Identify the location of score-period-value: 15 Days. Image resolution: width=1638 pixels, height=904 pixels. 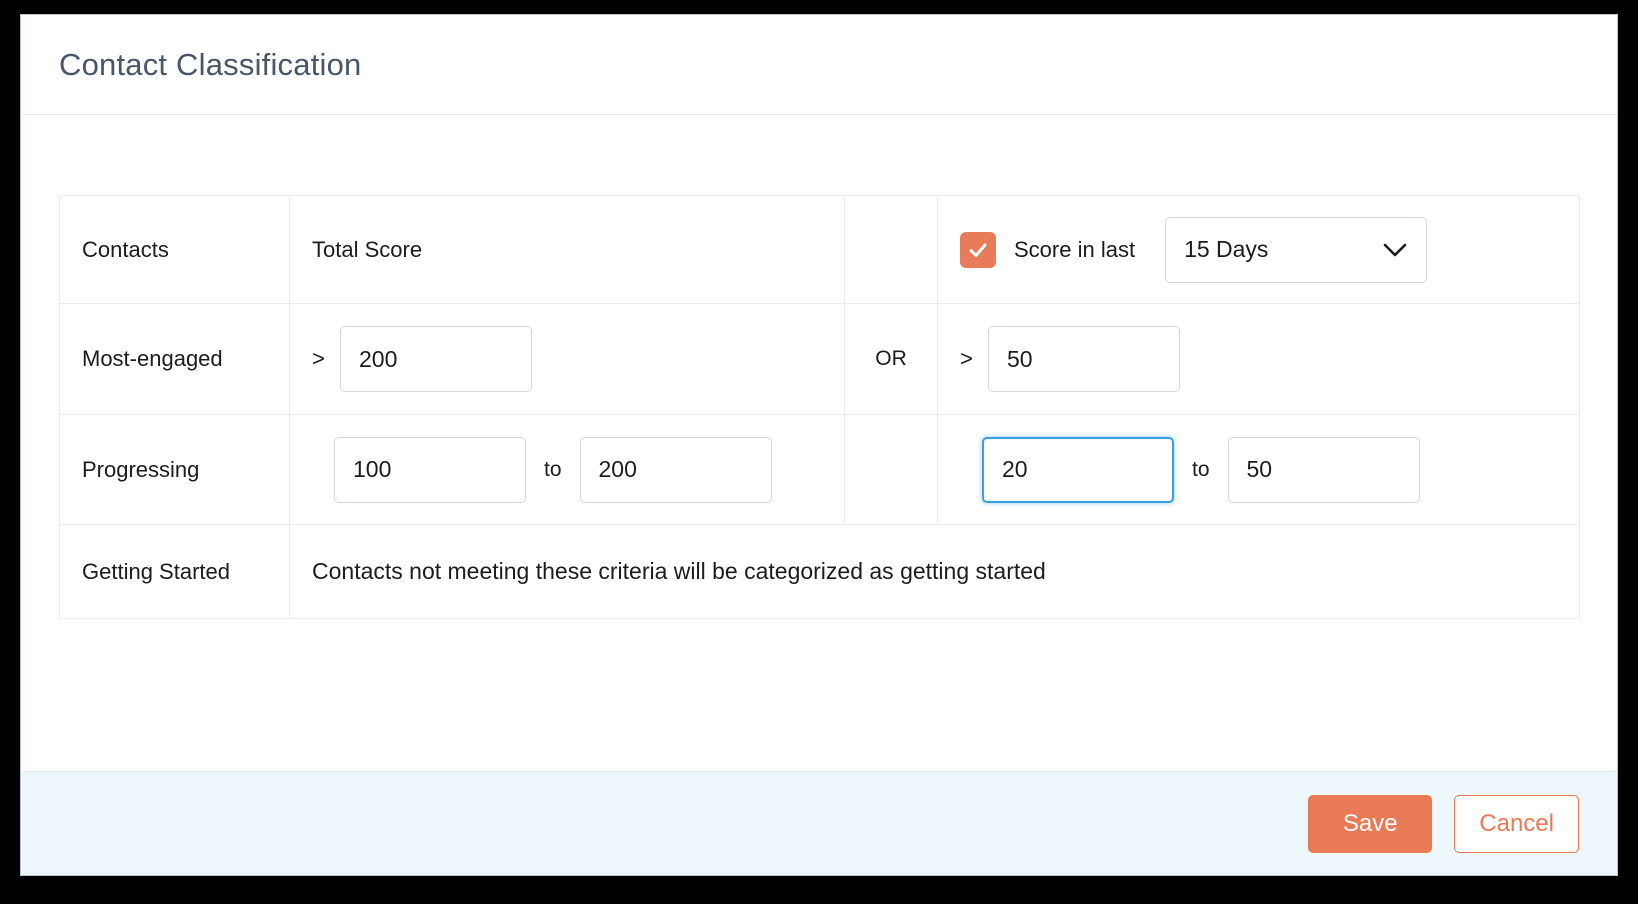
(1226, 249).